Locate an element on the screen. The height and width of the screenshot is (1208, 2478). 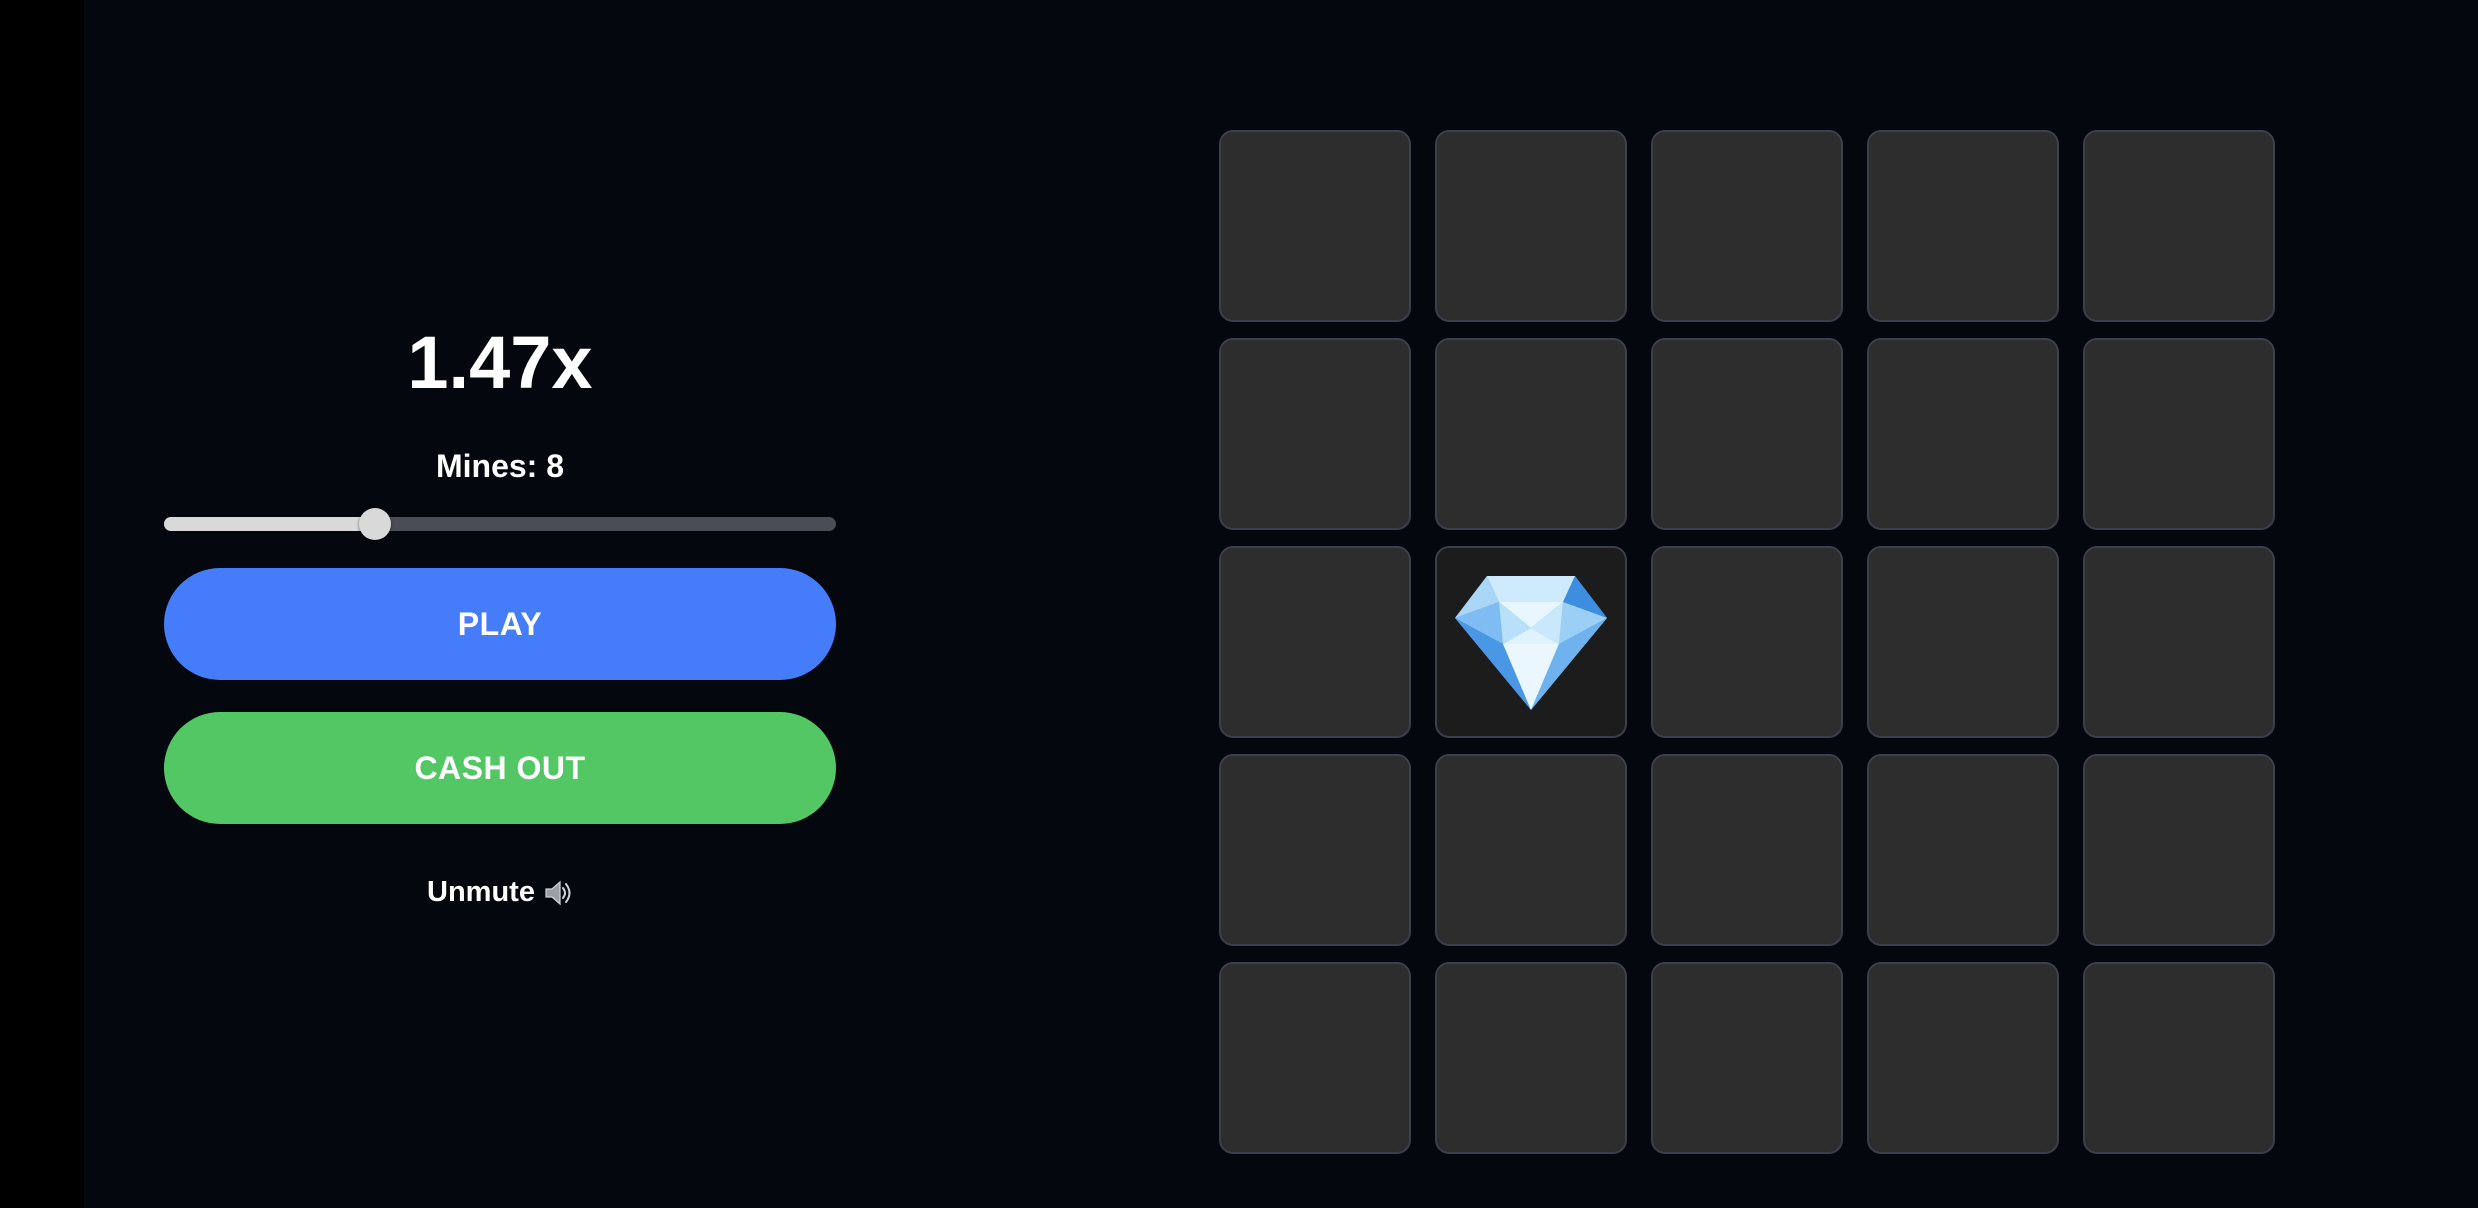
speaker-icon is located at coordinates (558, 892).